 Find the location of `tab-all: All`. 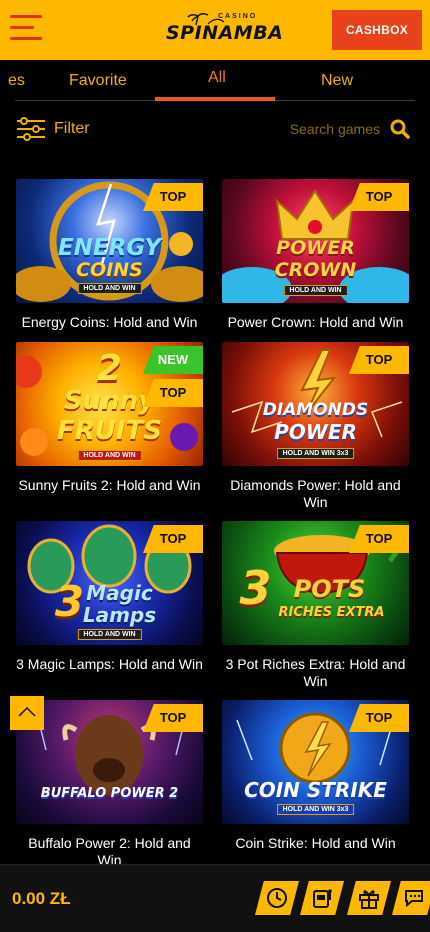

tab-all: All is located at coordinates (217, 78).